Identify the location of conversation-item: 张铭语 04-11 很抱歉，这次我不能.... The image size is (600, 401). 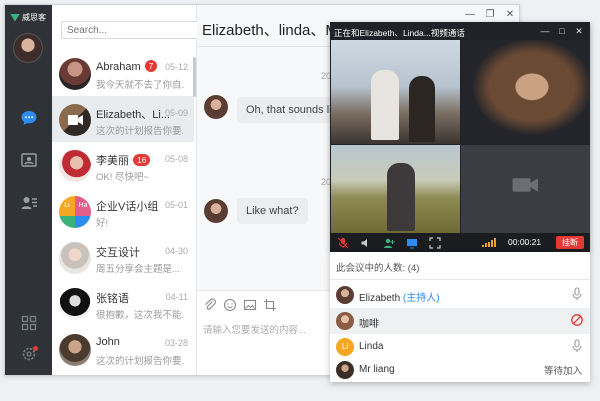
(123, 303).